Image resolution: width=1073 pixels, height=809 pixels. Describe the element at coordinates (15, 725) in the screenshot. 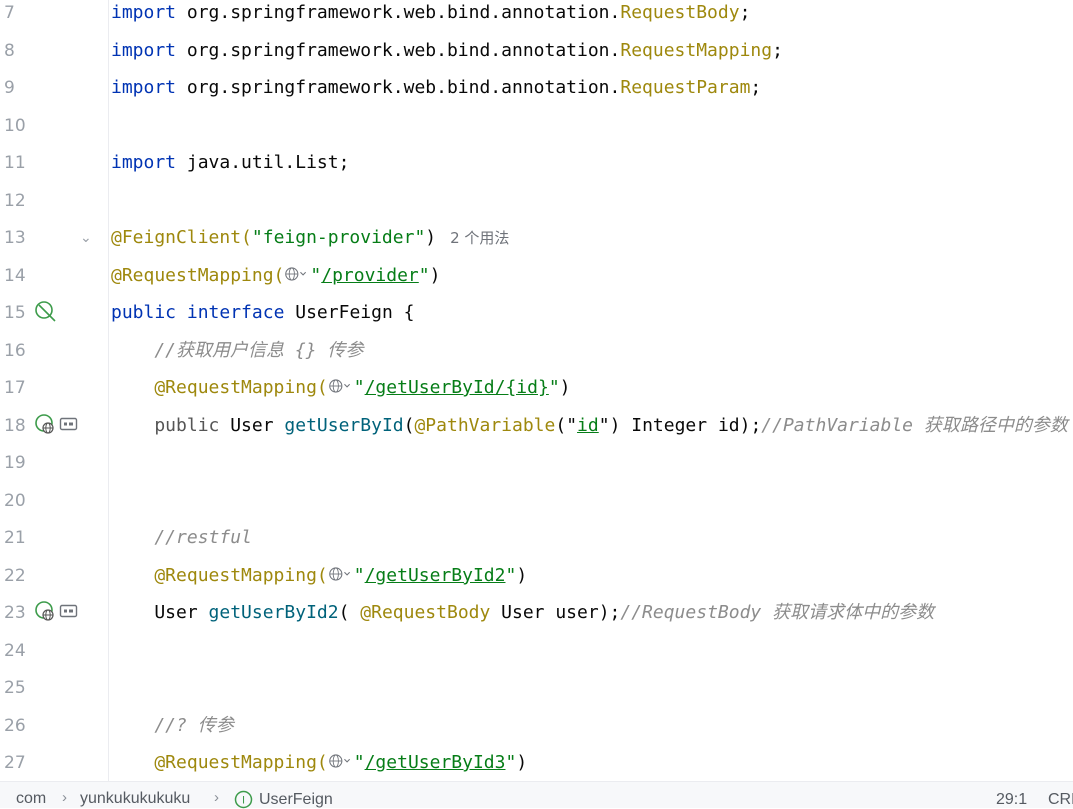

I see `line-number: 26` at that location.